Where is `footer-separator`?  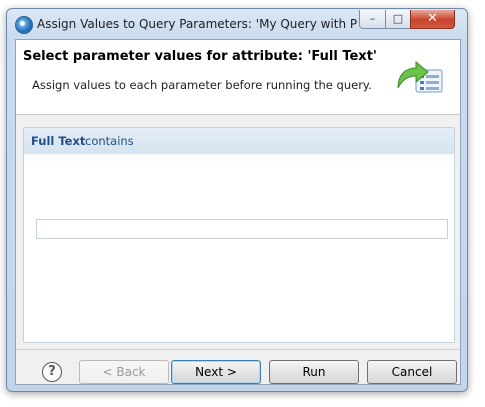
footer-separator is located at coordinates (238, 349).